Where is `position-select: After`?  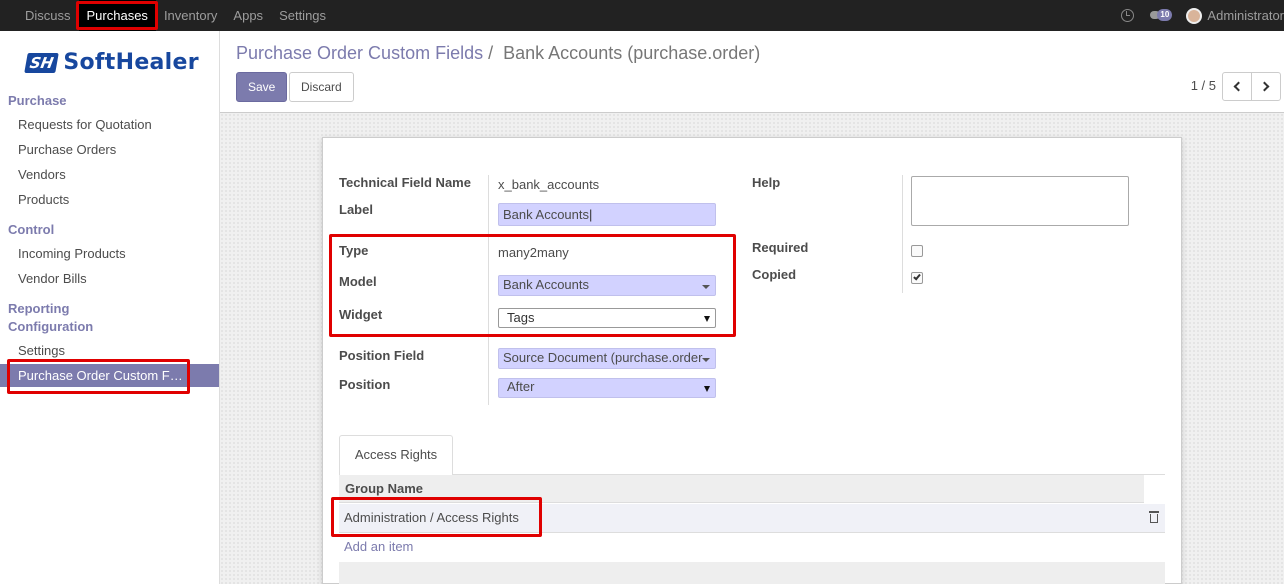 position-select: After is located at coordinates (607, 388).